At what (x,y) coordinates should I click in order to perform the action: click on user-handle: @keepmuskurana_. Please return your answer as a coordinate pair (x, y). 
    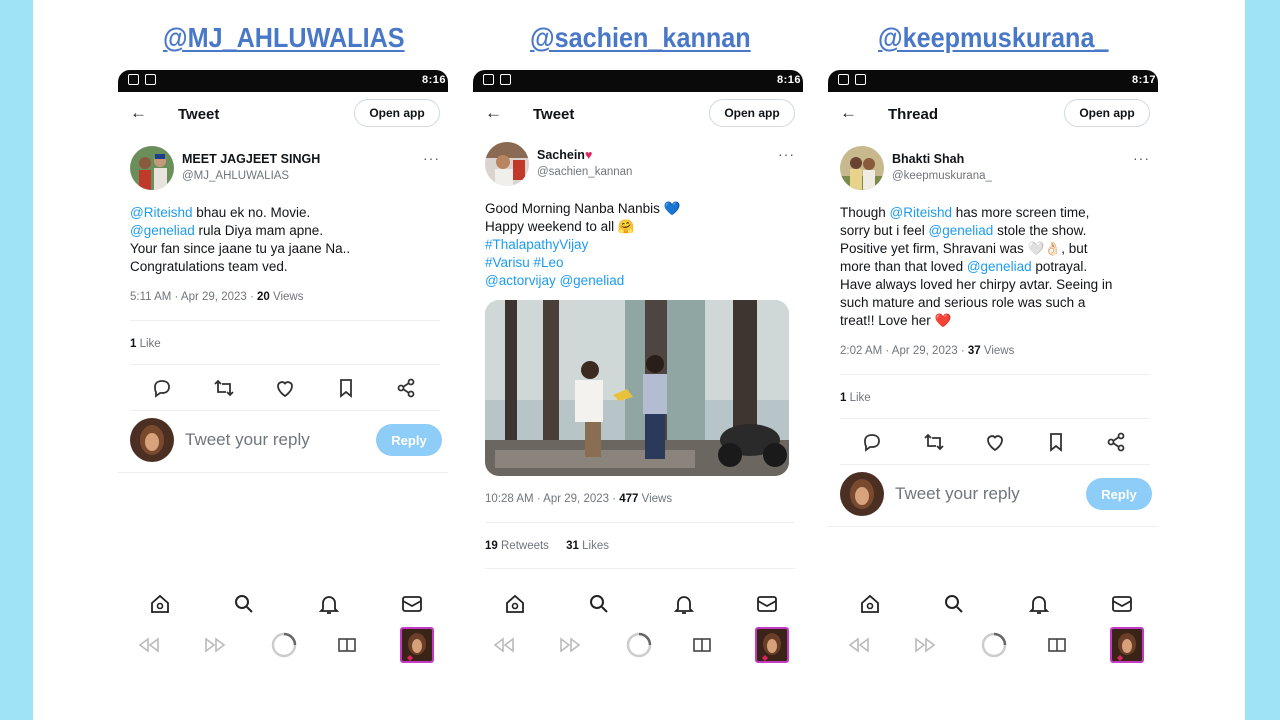
    Looking at the image, I should click on (942, 176).